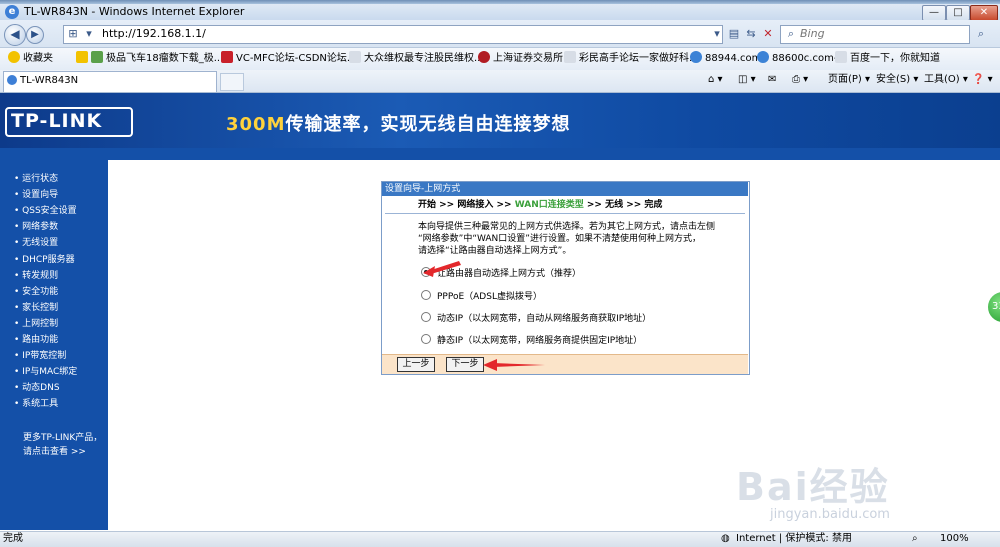 The height and width of the screenshot is (547, 1000). I want to click on watermark-url: jingyan.baidu.com, so click(830, 514).